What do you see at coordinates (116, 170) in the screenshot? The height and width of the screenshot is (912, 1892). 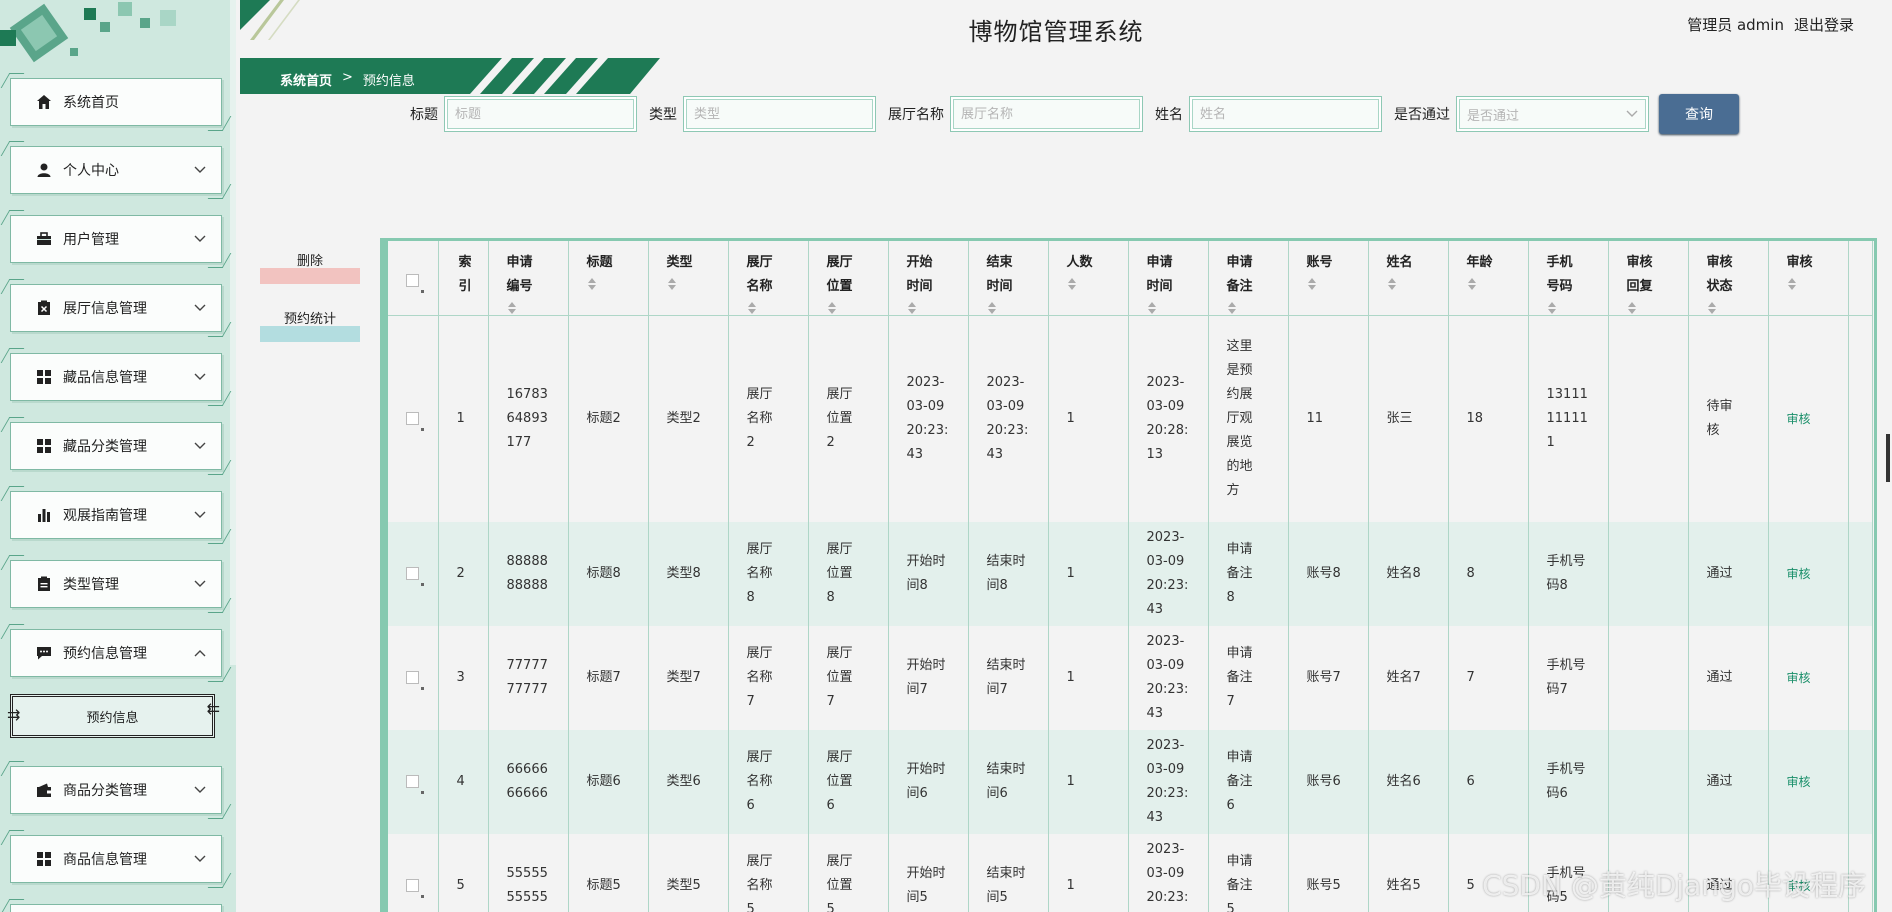 I see `sidebar-item-personal-center: 个人中心` at bounding box center [116, 170].